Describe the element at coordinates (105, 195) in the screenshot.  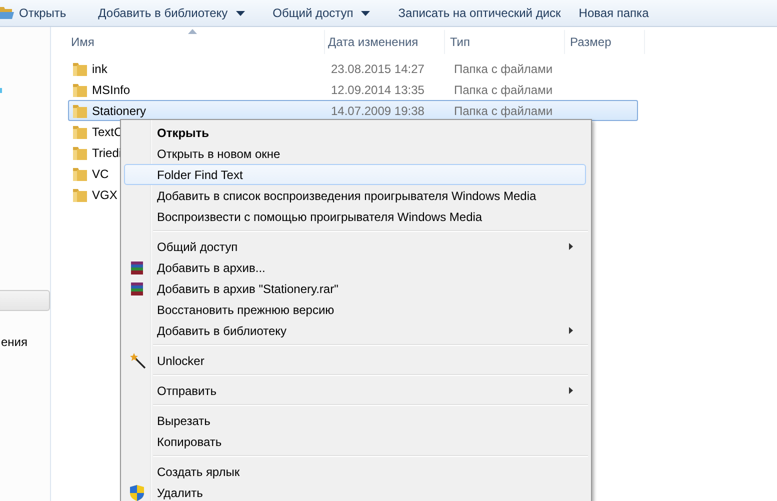
I see `file-name: VGX` at that location.